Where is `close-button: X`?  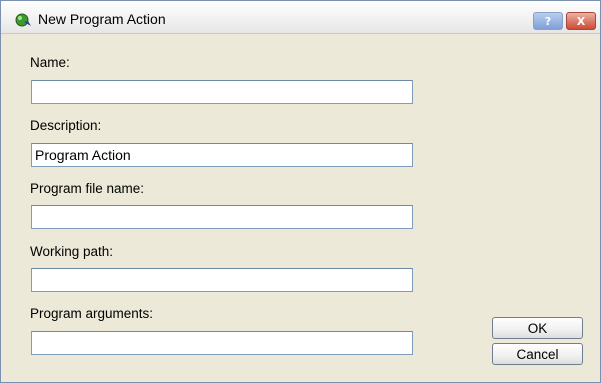 close-button: X is located at coordinates (581, 21).